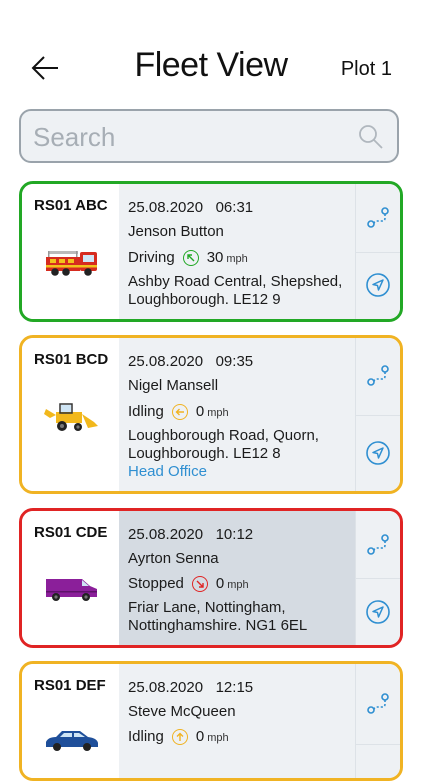 The width and height of the screenshot is (422, 781). What do you see at coordinates (218, 625) in the screenshot?
I see `address-line-2: Nottinghamshire. NG1 6EL` at bounding box center [218, 625].